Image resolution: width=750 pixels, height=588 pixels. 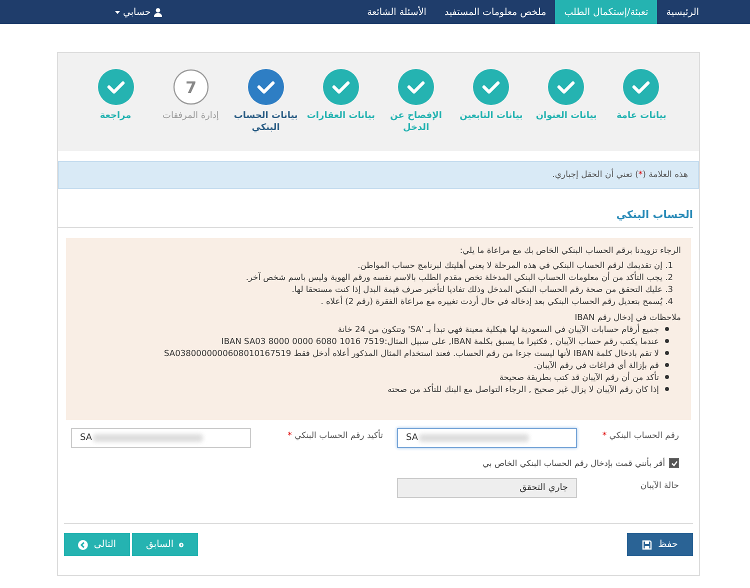 What do you see at coordinates (190, 117) in the screenshot?
I see `step-label: إدارة المرفقات` at bounding box center [190, 117].